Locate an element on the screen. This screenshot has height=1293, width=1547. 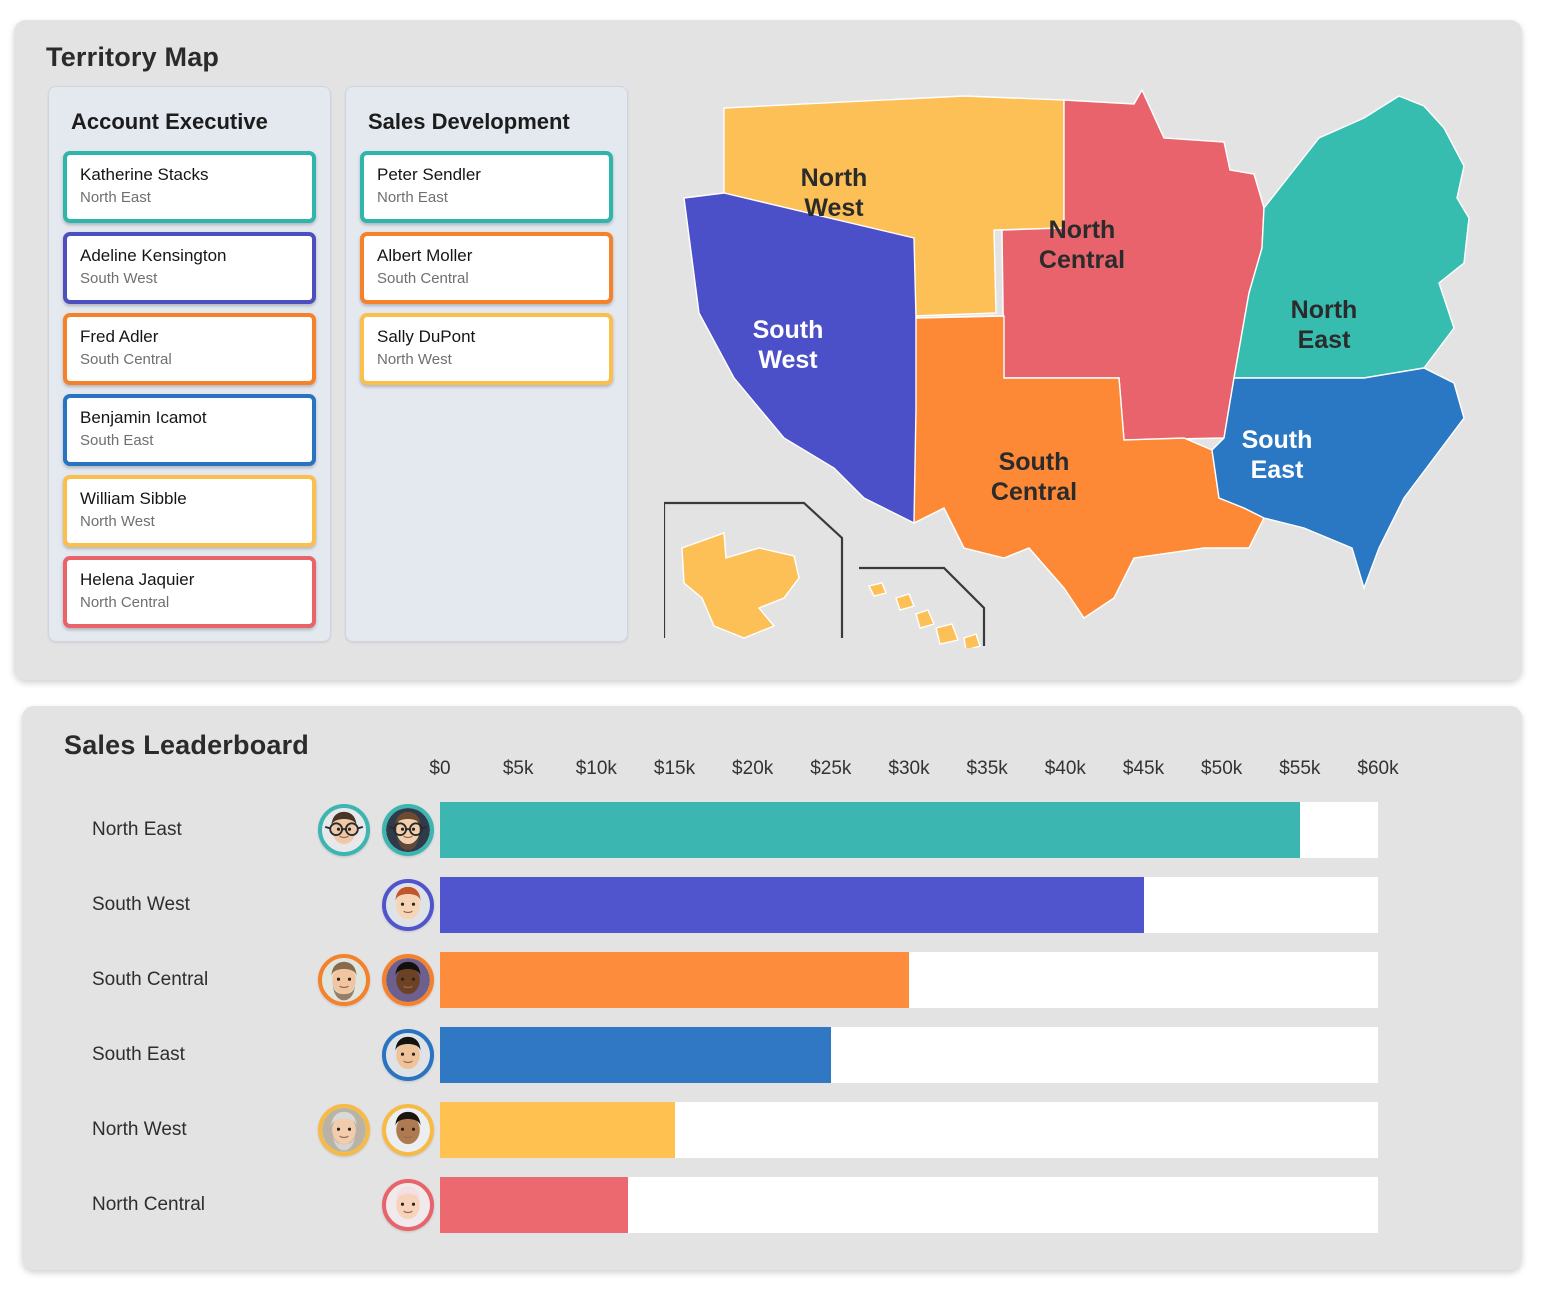
person-card: Albert Moller South Central is located at coordinates (486, 268).